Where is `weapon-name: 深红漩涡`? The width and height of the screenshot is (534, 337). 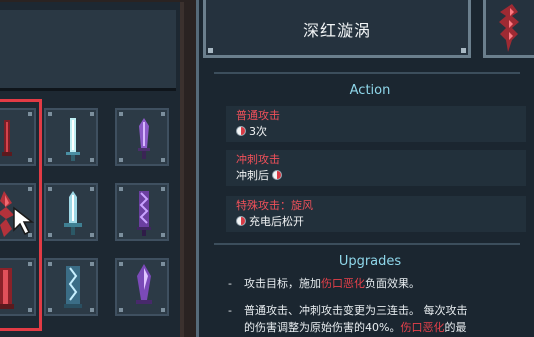 weapon-name: 深红漩涡 is located at coordinates (336, 30).